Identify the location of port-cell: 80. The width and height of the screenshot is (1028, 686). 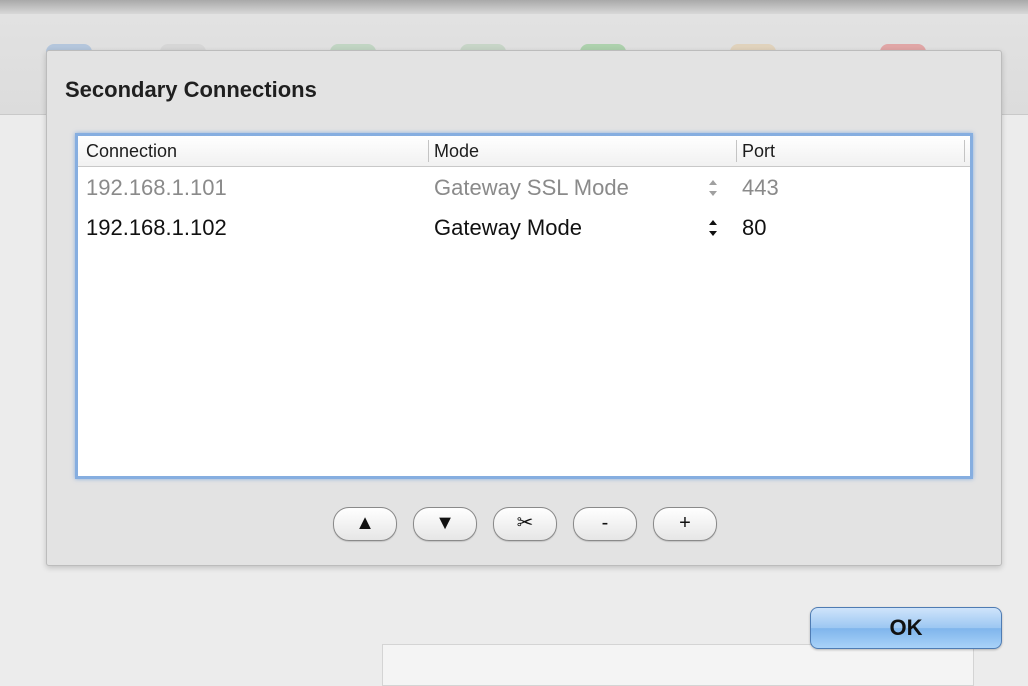
(754, 228).